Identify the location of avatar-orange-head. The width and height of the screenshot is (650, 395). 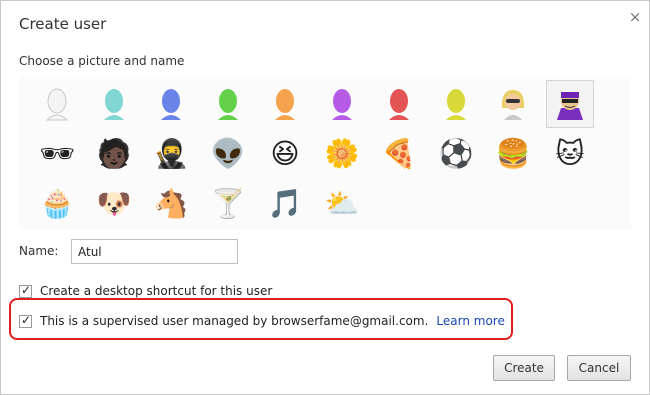
(285, 104).